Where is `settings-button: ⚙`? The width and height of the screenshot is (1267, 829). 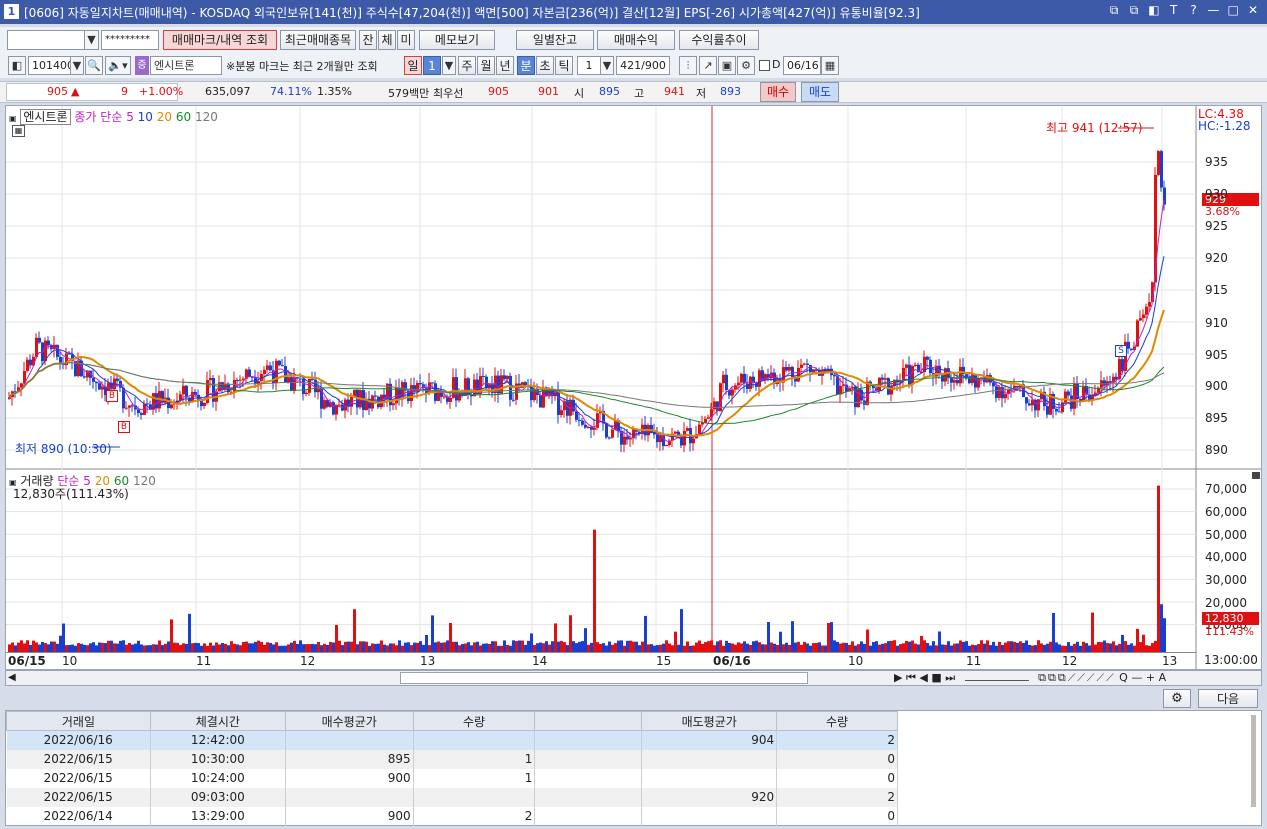
settings-button: ⚙ is located at coordinates (1177, 698).